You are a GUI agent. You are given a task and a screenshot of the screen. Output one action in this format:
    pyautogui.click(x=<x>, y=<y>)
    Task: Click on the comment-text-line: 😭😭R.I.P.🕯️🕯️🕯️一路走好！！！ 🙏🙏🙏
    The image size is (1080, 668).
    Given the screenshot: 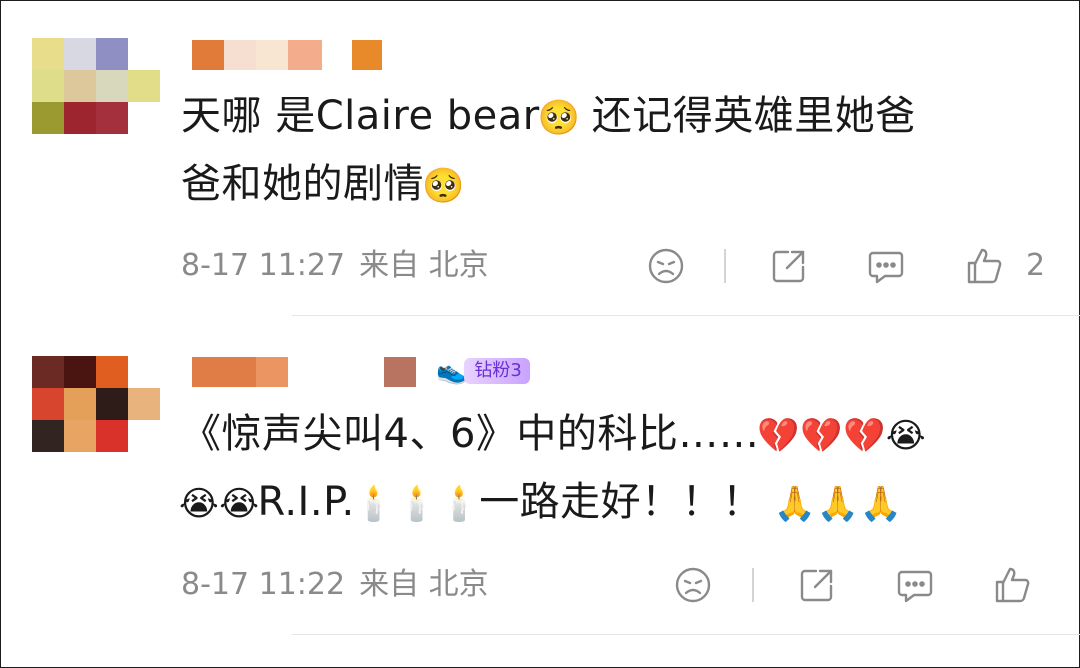 What is the action you would take?
    pyautogui.click(x=613, y=502)
    